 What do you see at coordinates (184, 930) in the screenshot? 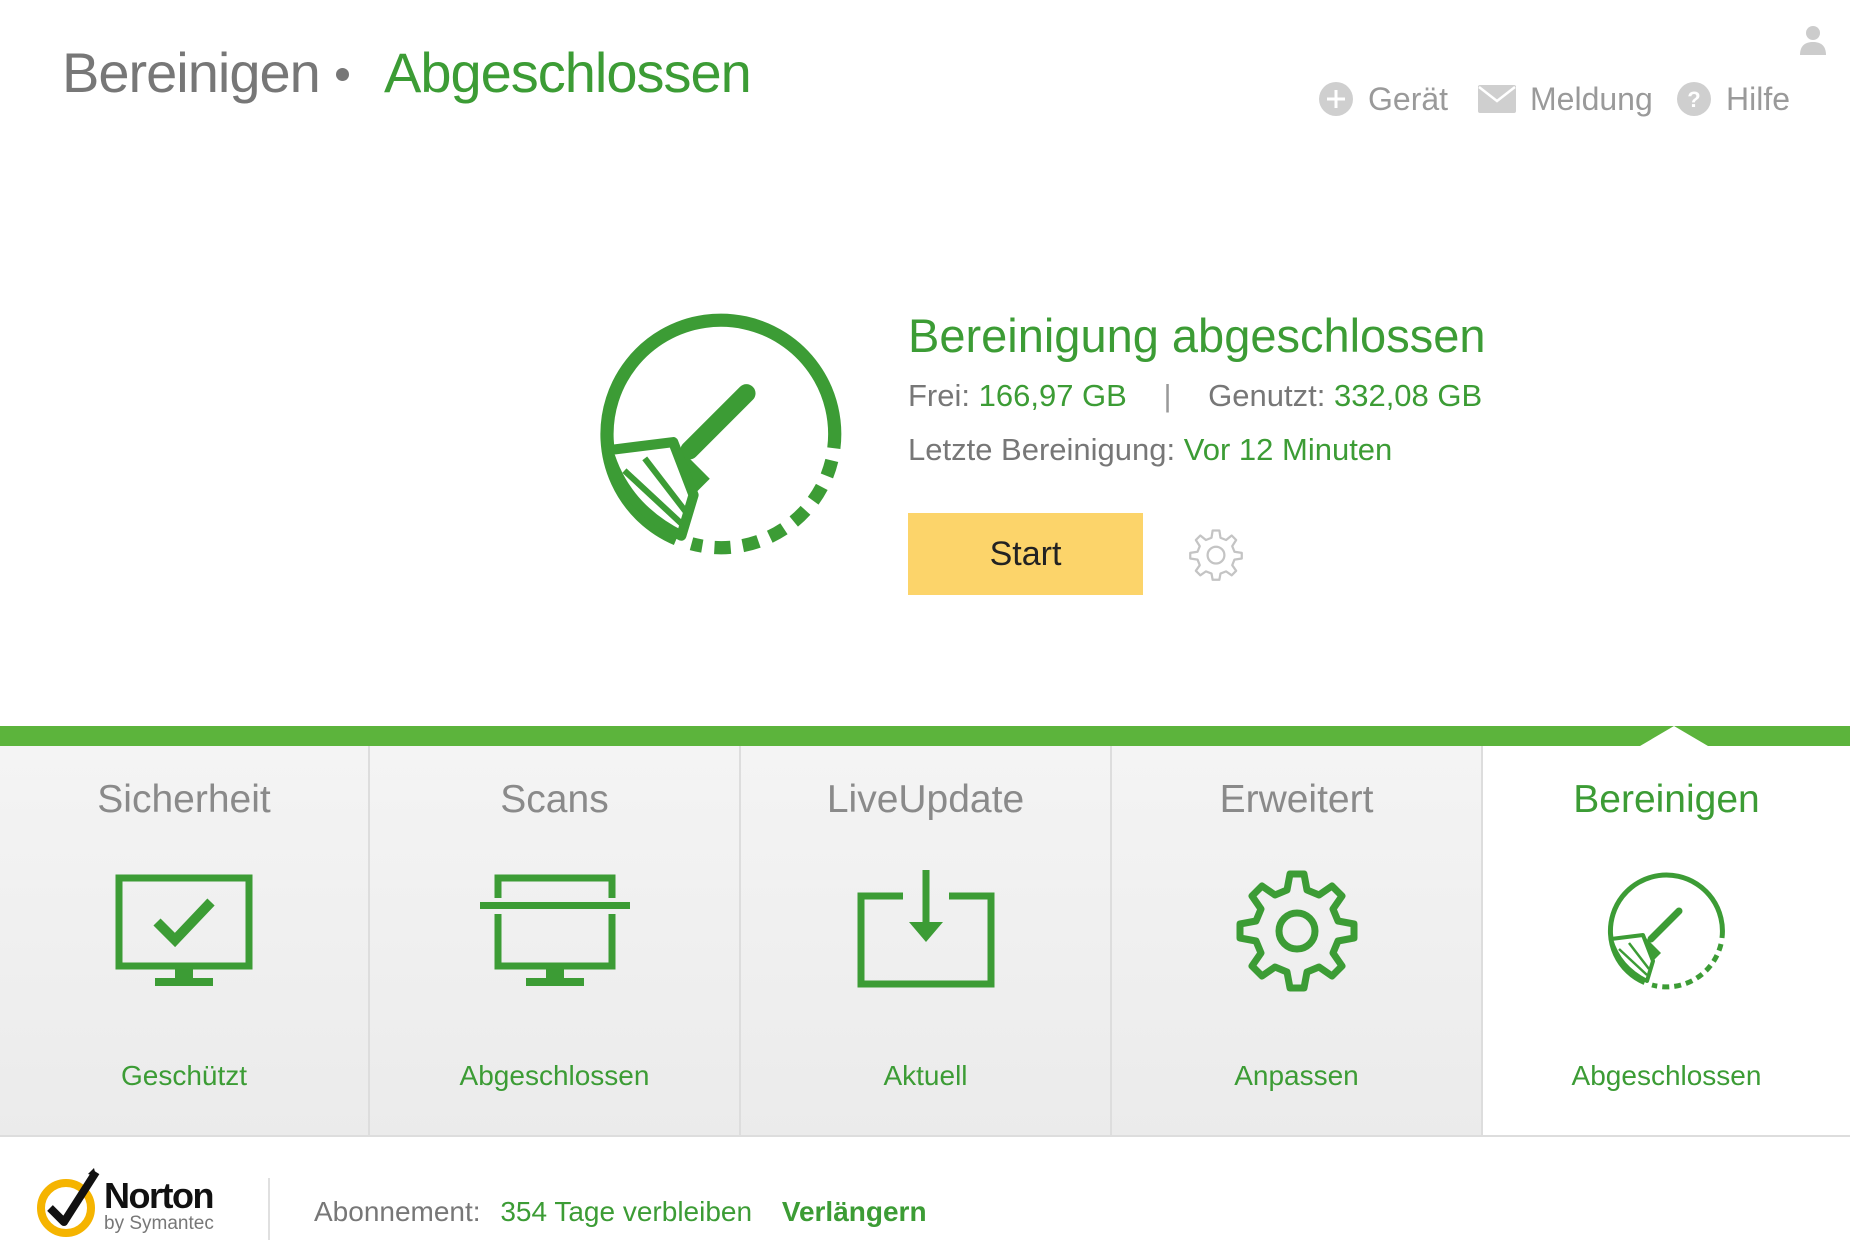
I see `monitor-check-icon` at bounding box center [184, 930].